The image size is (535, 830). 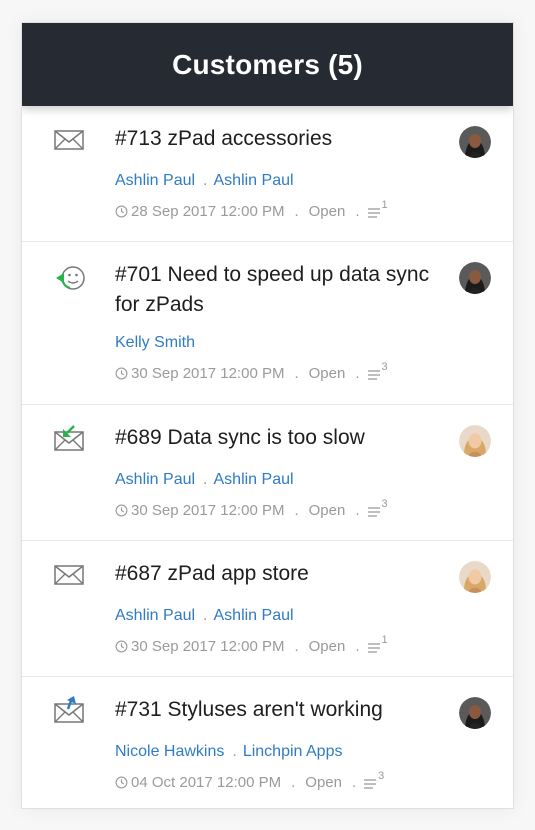 I want to click on ticket-meta: 04 Oct 2017 12:00 PM . Open . 3, so click(x=249, y=780).